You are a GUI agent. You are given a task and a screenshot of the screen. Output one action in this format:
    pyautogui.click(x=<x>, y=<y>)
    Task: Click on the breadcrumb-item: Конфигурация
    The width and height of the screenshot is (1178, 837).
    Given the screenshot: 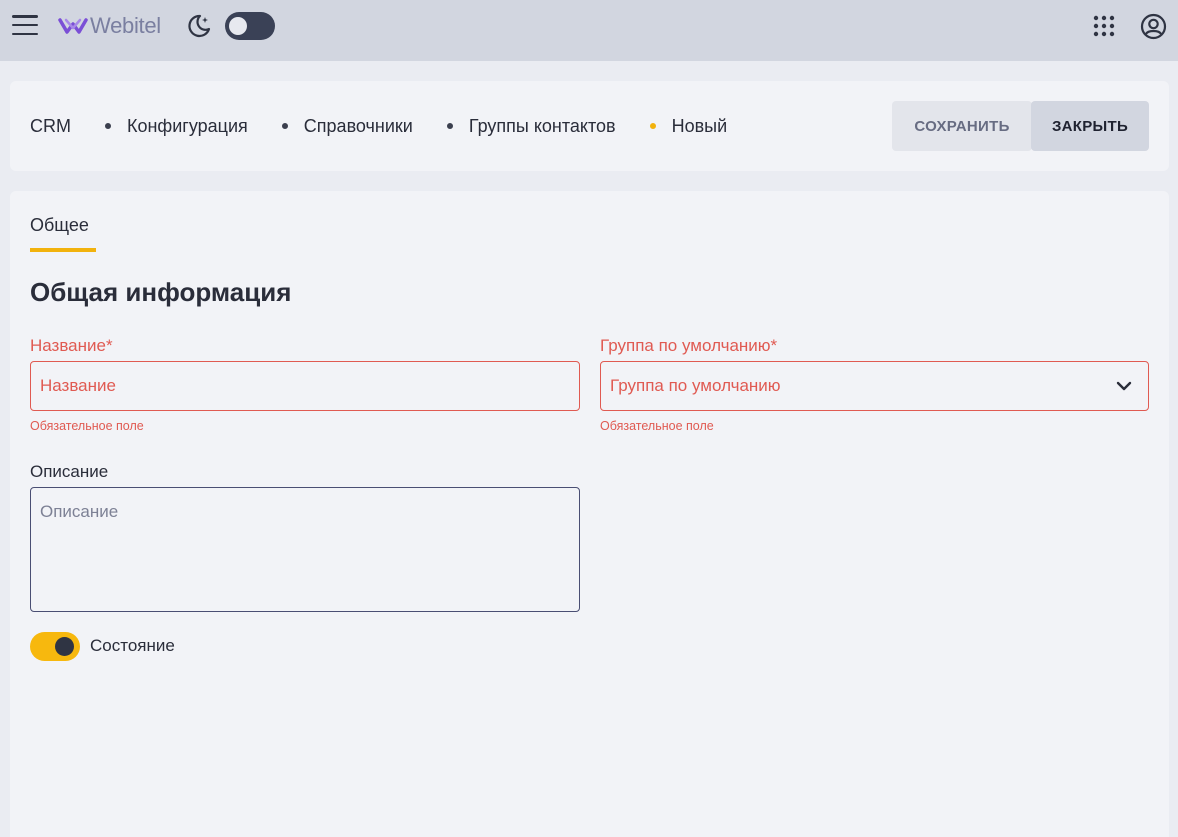 What is the action you would take?
    pyautogui.click(x=159, y=126)
    